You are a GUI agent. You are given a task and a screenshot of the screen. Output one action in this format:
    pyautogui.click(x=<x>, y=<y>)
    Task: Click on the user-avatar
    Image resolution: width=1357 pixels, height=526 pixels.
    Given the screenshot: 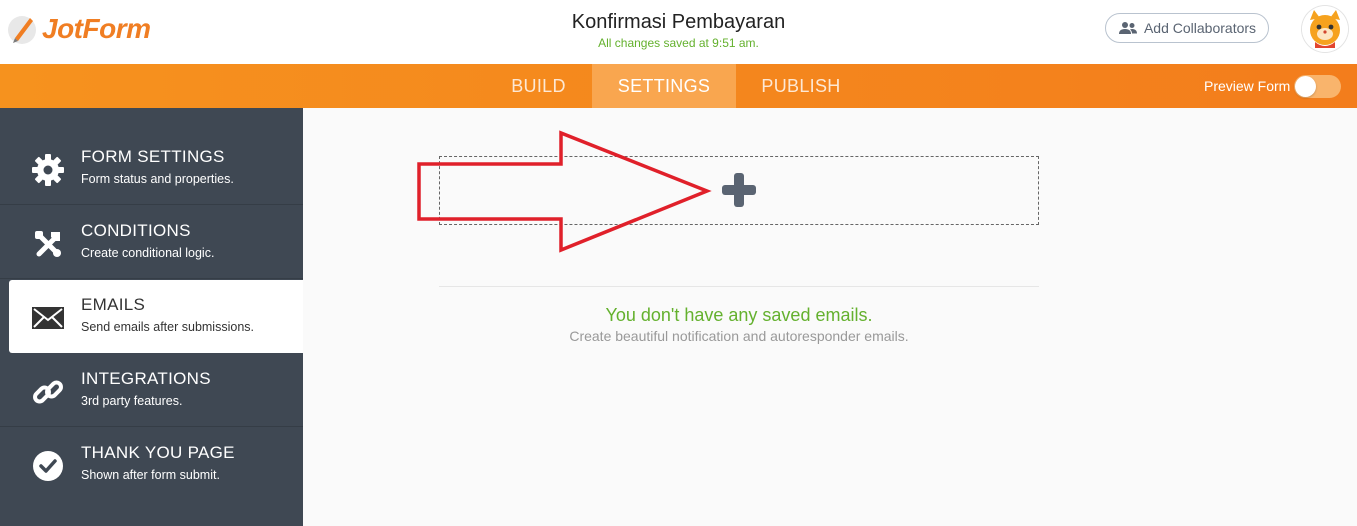 What is the action you would take?
    pyautogui.click(x=1325, y=29)
    